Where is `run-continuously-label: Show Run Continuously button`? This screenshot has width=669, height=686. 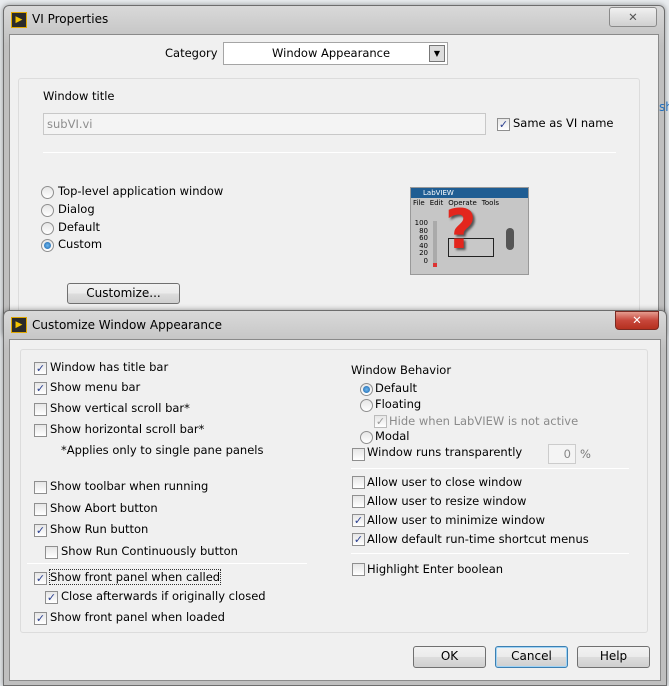 run-continuously-label: Show Run Continuously button is located at coordinates (149, 551).